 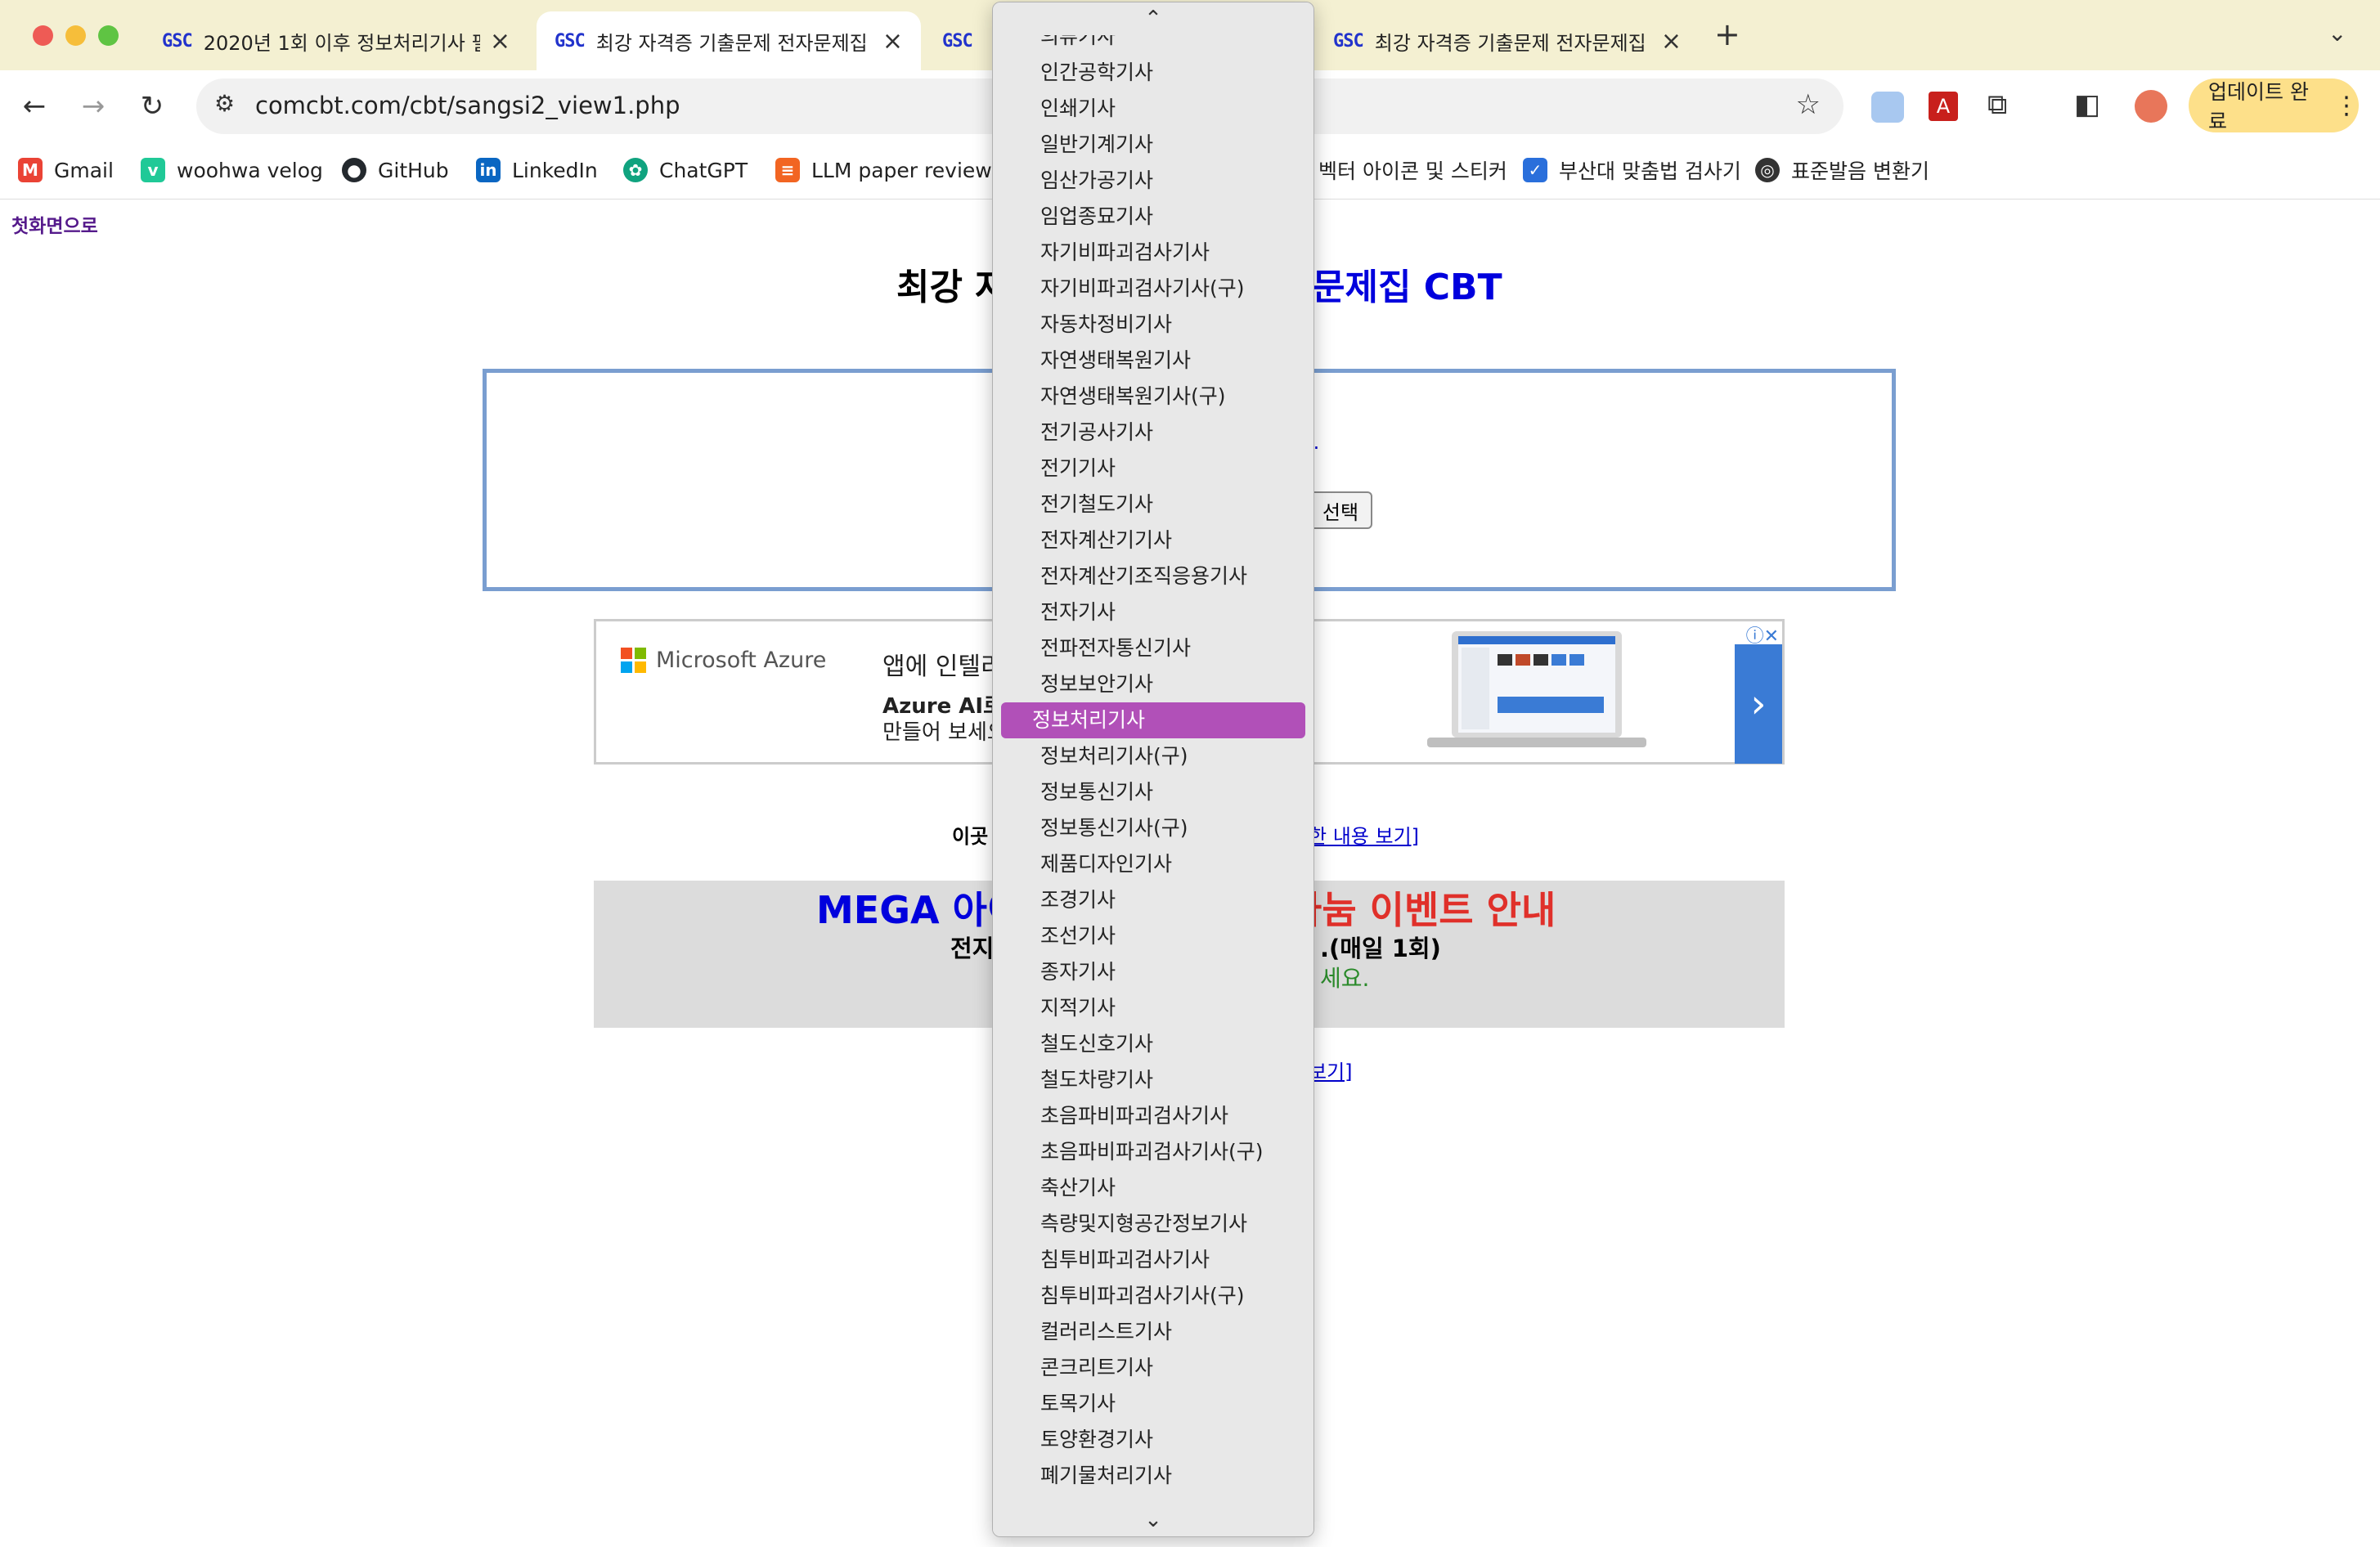 What do you see at coordinates (467, 105) in the screenshot?
I see `url-text: comcbt.com/cbt/sangsi2_view1.php` at bounding box center [467, 105].